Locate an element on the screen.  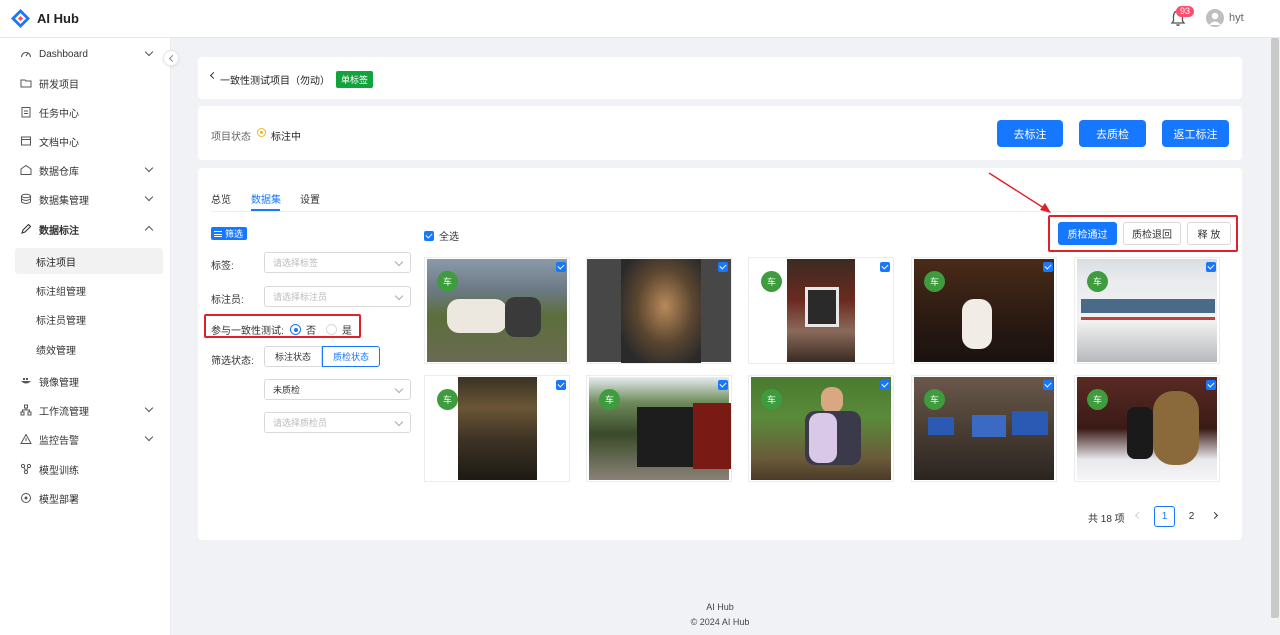
filter-toggle: 筛选 is located at coordinates (229, 233).